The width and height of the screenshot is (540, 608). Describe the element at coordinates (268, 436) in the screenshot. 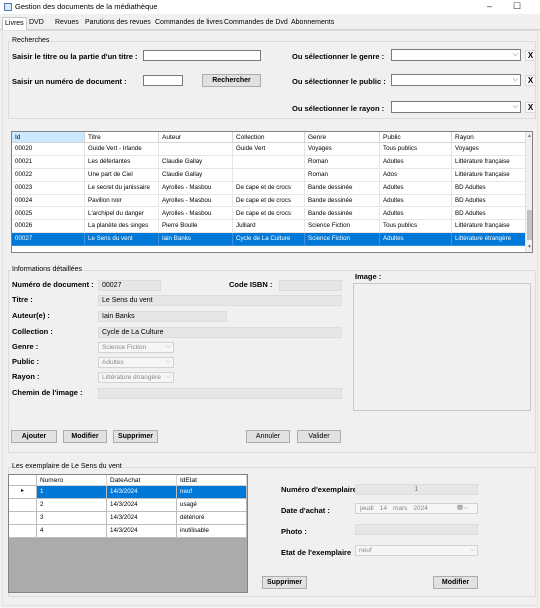

I see `annuler-button: Annuler` at that location.